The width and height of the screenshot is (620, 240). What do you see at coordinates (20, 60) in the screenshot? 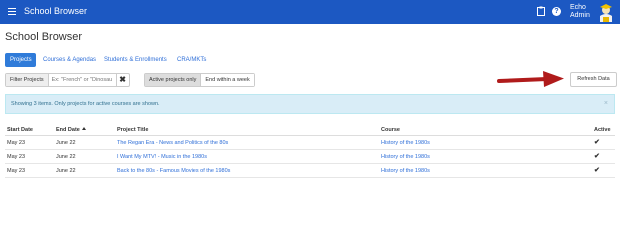
I see `tab-projects: Projects` at bounding box center [20, 60].